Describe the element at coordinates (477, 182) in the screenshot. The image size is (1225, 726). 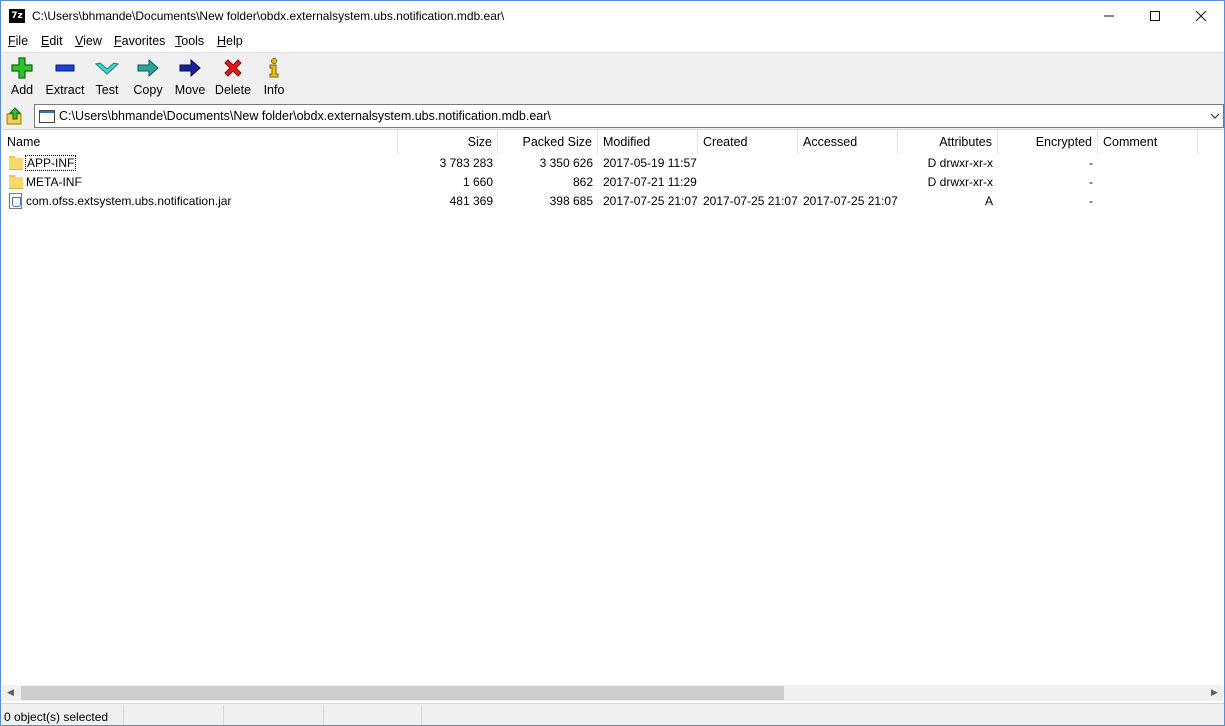
I see `cell-size: 1 660` at that location.